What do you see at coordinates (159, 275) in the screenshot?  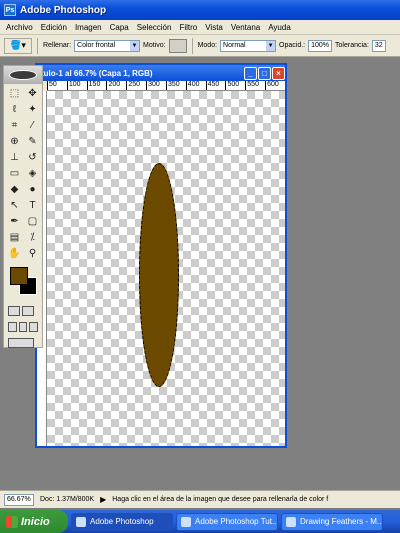 I see `feather-shape-selection` at bounding box center [159, 275].